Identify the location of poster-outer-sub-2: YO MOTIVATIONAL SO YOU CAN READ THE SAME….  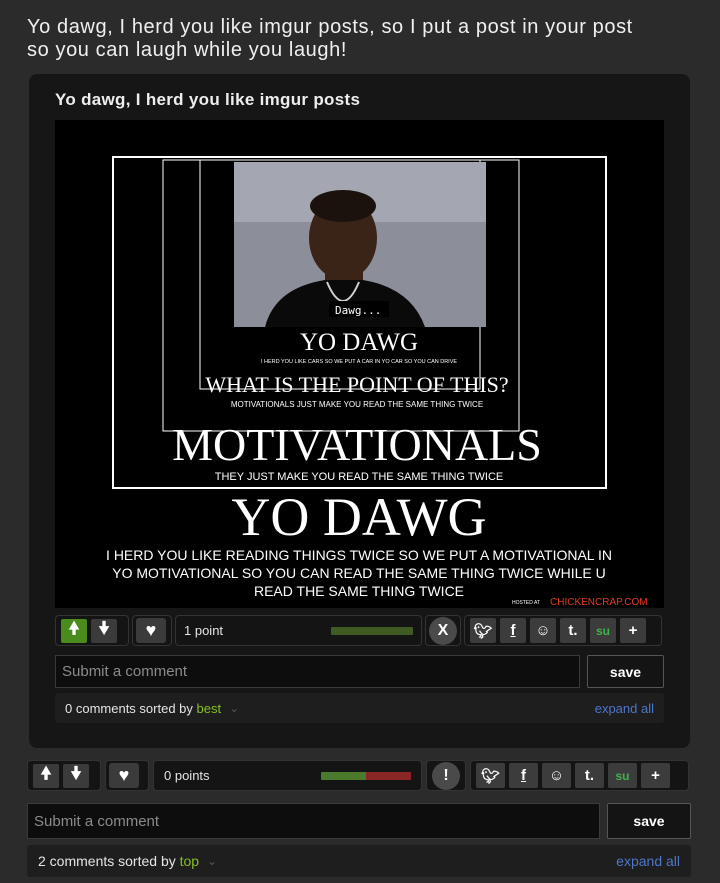
(358, 573).